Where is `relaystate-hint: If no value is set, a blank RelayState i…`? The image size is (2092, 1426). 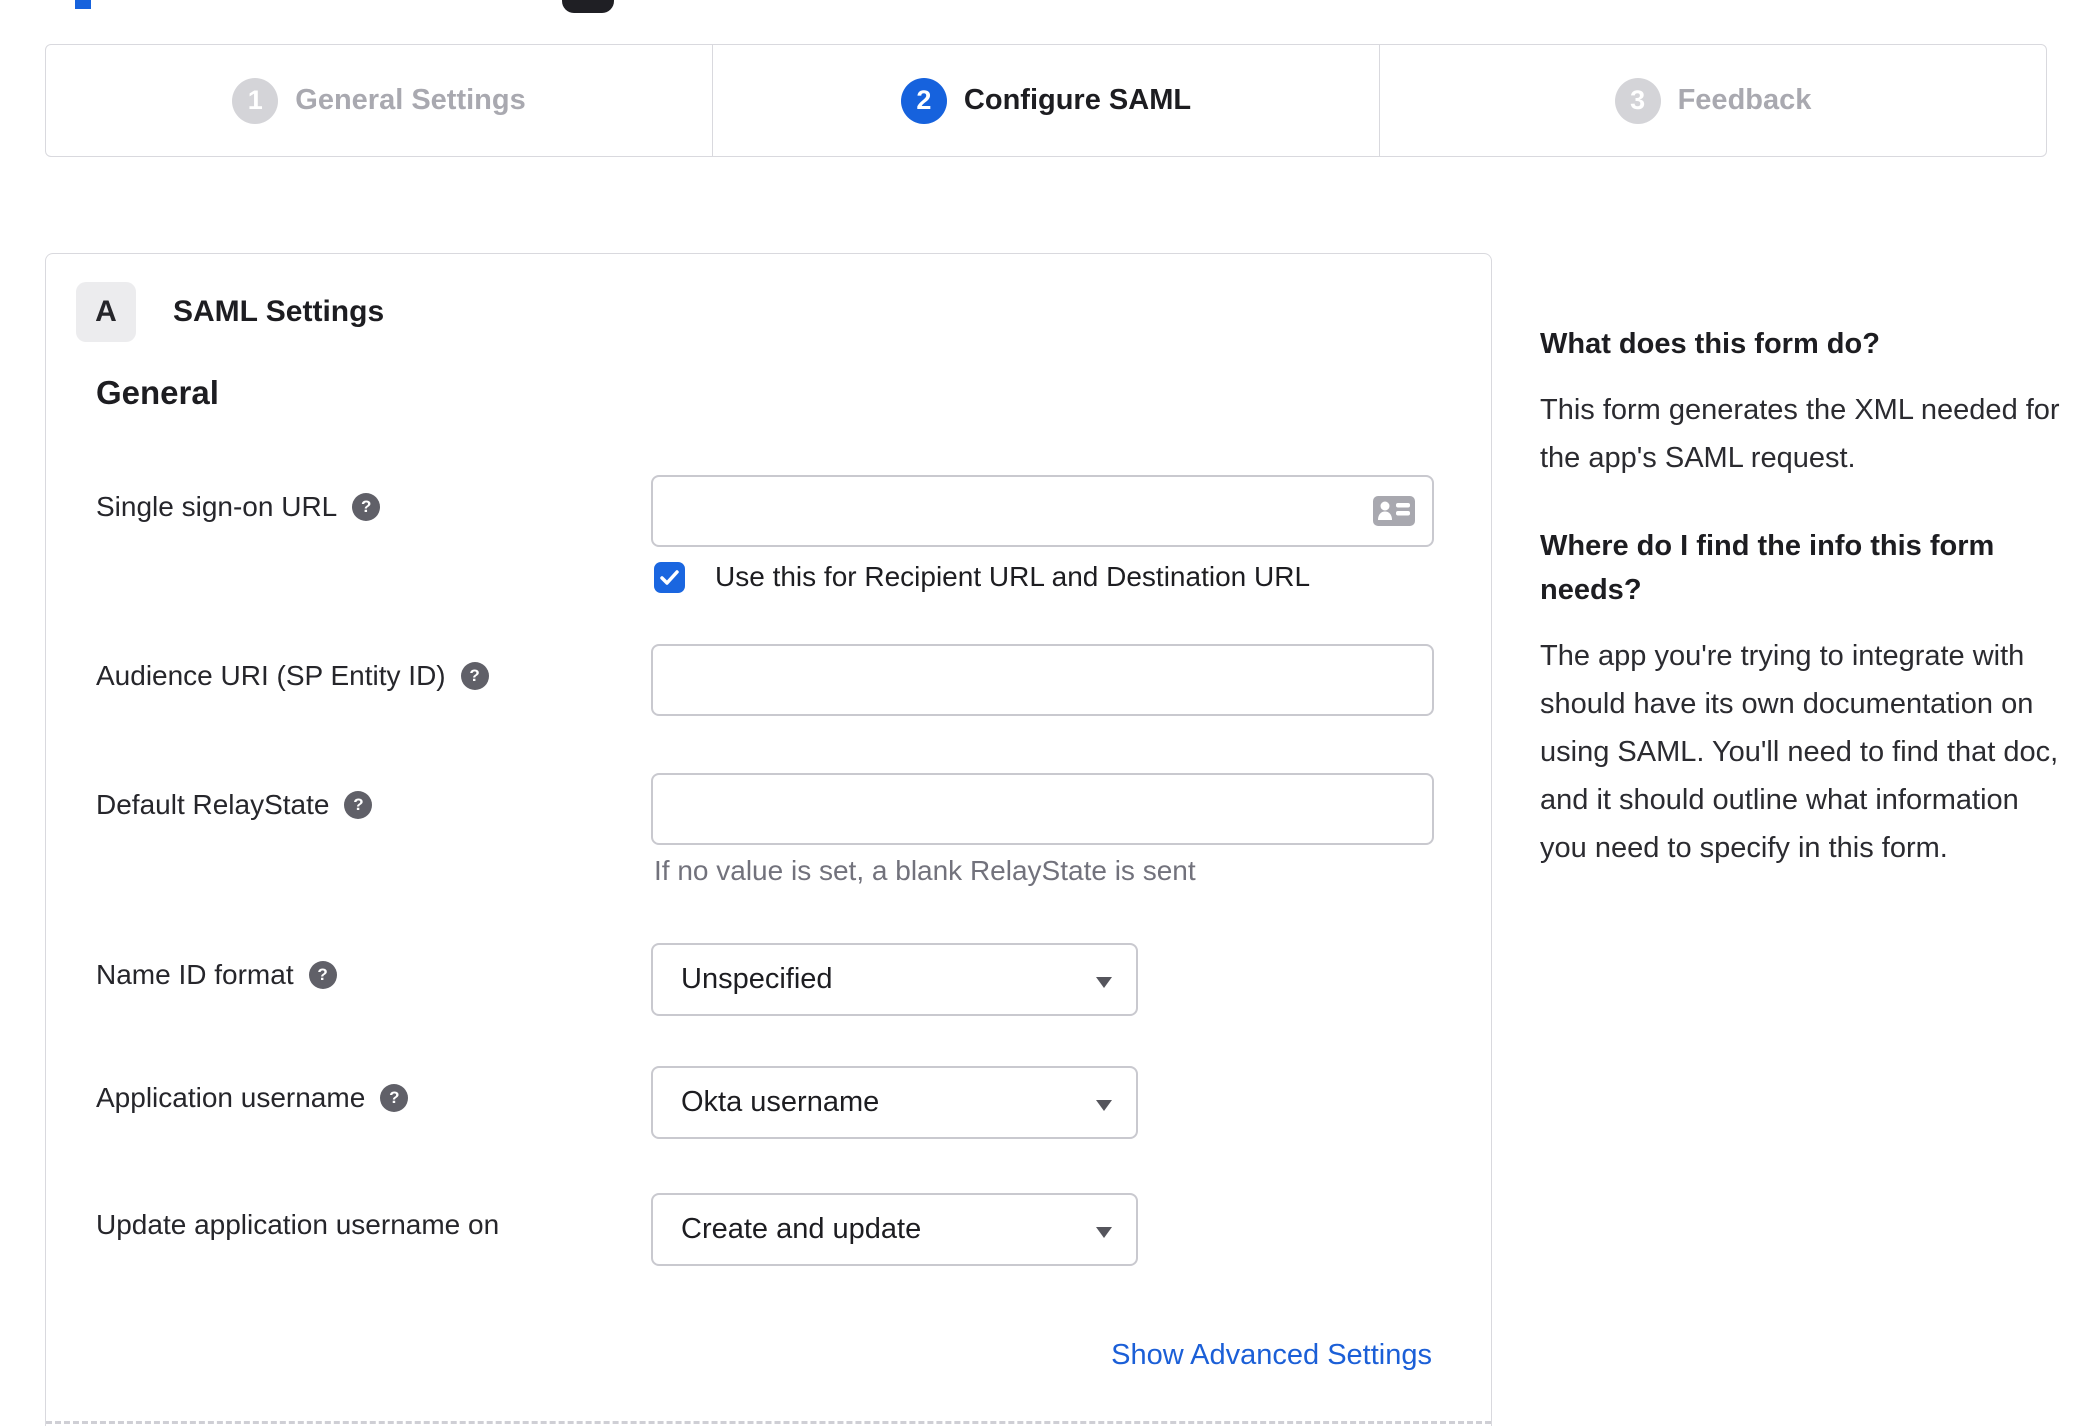 relaystate-hint: If no value is set, a blank RelayState i… is located at coordinates (925, 870).